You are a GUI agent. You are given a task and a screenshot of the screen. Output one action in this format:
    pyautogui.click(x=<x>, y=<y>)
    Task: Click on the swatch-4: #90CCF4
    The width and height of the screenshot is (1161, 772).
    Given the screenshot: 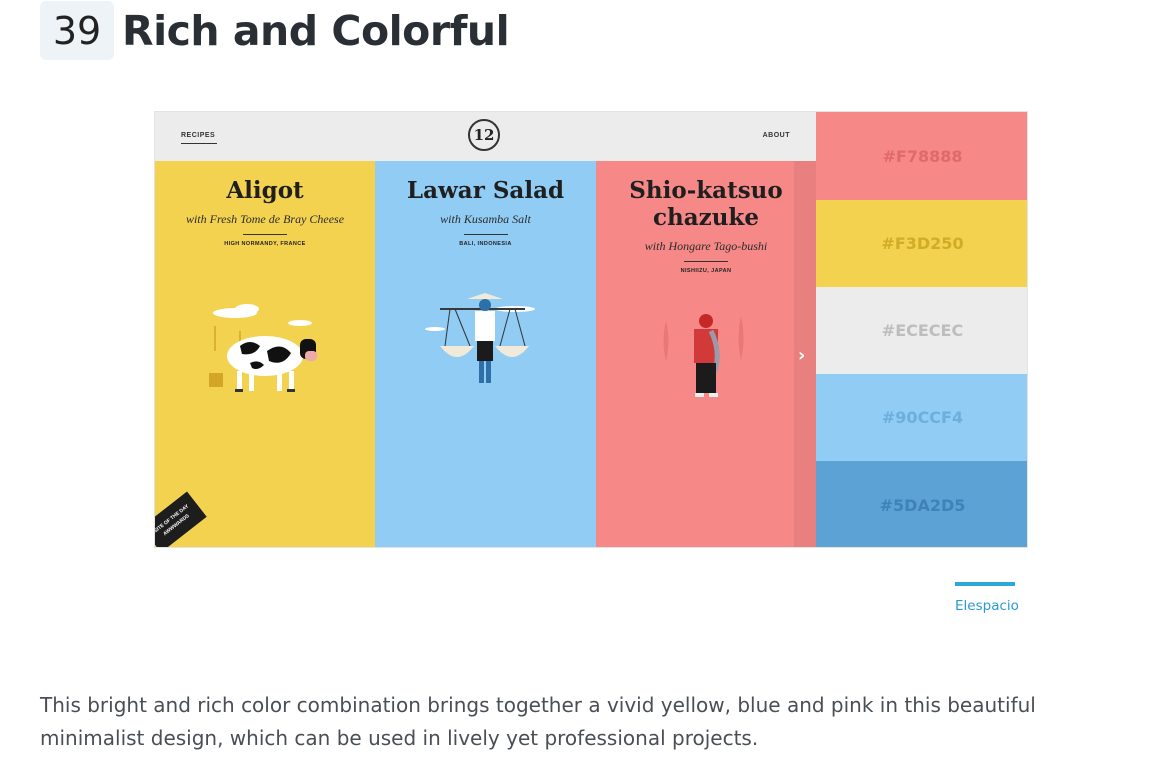 What is the action you would take?
    pyautogui.click(x=921, y=417)
    